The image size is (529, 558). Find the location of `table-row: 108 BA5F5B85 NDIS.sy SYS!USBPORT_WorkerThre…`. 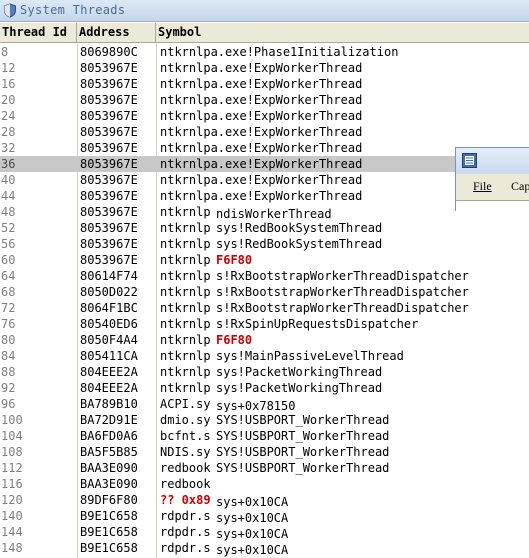

table-row: 108 BA5F5B85 NDIS.sy SYS!USBPORT_WorkerThre… is located at coordinates (264, 452).